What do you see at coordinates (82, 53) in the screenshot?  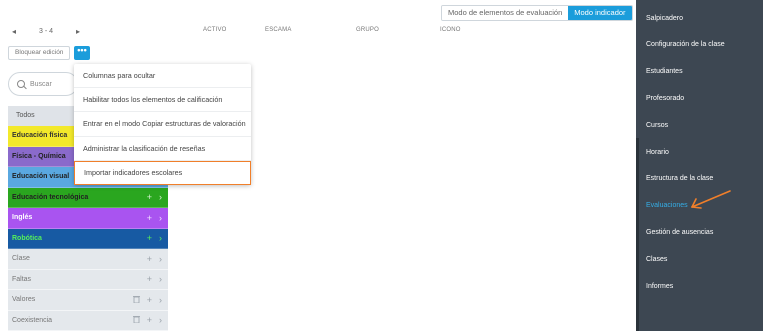 I see `more-options-button: •••` at bounding box center [82, 53].